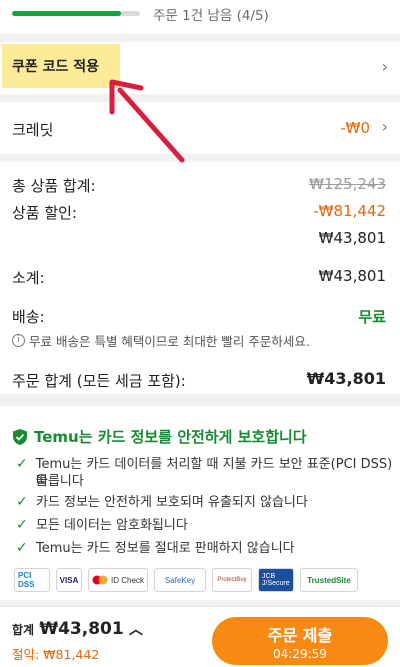 The height and width of the screenshot is (667, 400). Describe the element at coordinates (56, 654) in the screenshot. I see `bottom-savings: 절약: ₩81,442` at that location.